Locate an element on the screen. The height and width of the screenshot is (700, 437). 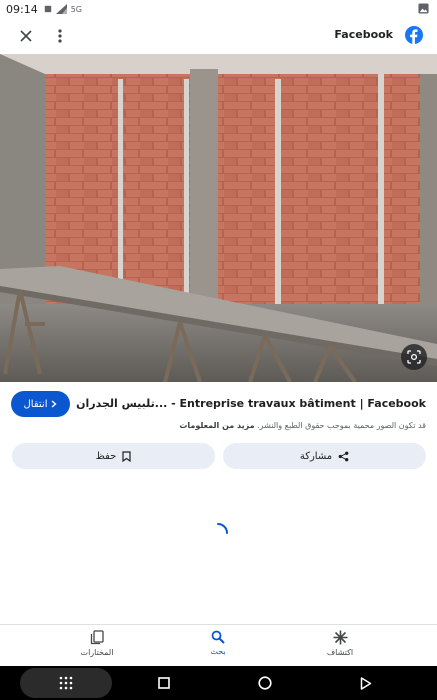
search-icon is located at coordinates (218, 637).